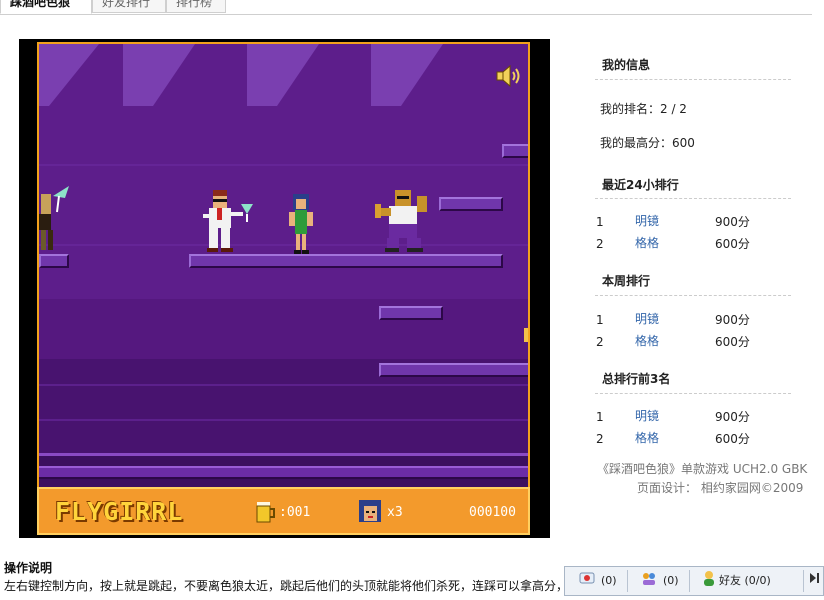 This screenshot has height=600, width=824. Describe the element at coordinates (283, 470) in the screenshot. I see `bar-floor` at that location.